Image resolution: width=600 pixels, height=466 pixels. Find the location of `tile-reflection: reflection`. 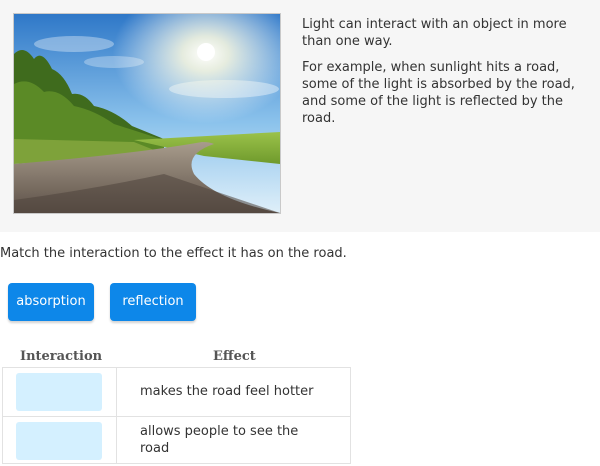

tile-reflection: reflection is located at coordinates (153, 302).